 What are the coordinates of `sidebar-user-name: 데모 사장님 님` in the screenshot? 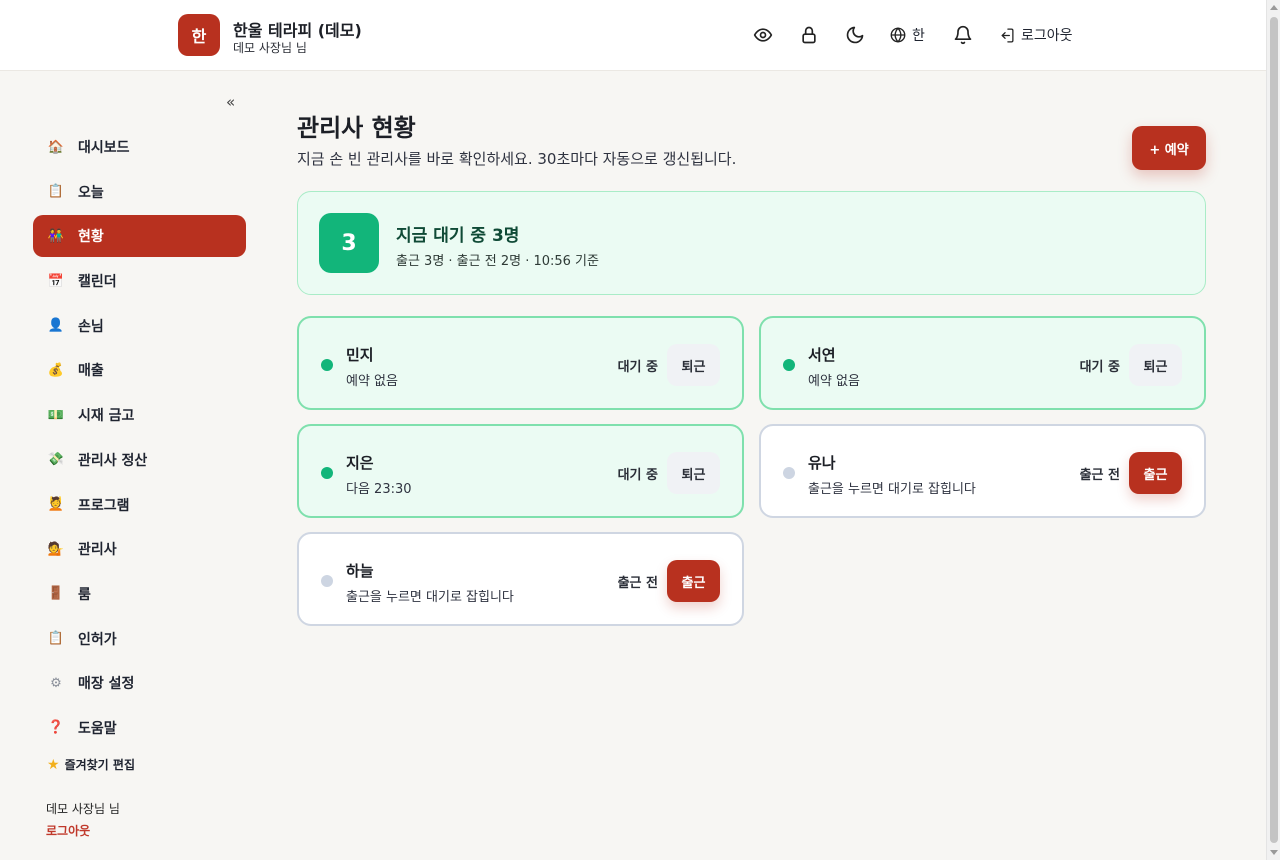 It's located at (83, 809).